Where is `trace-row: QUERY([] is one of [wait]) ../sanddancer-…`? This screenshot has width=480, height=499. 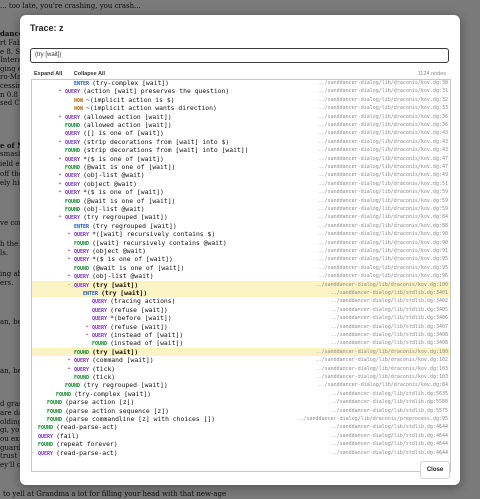 trace-row: QUERY([] is one of [wait]) ../sanddancer-… is located at coordinates (241, 133).